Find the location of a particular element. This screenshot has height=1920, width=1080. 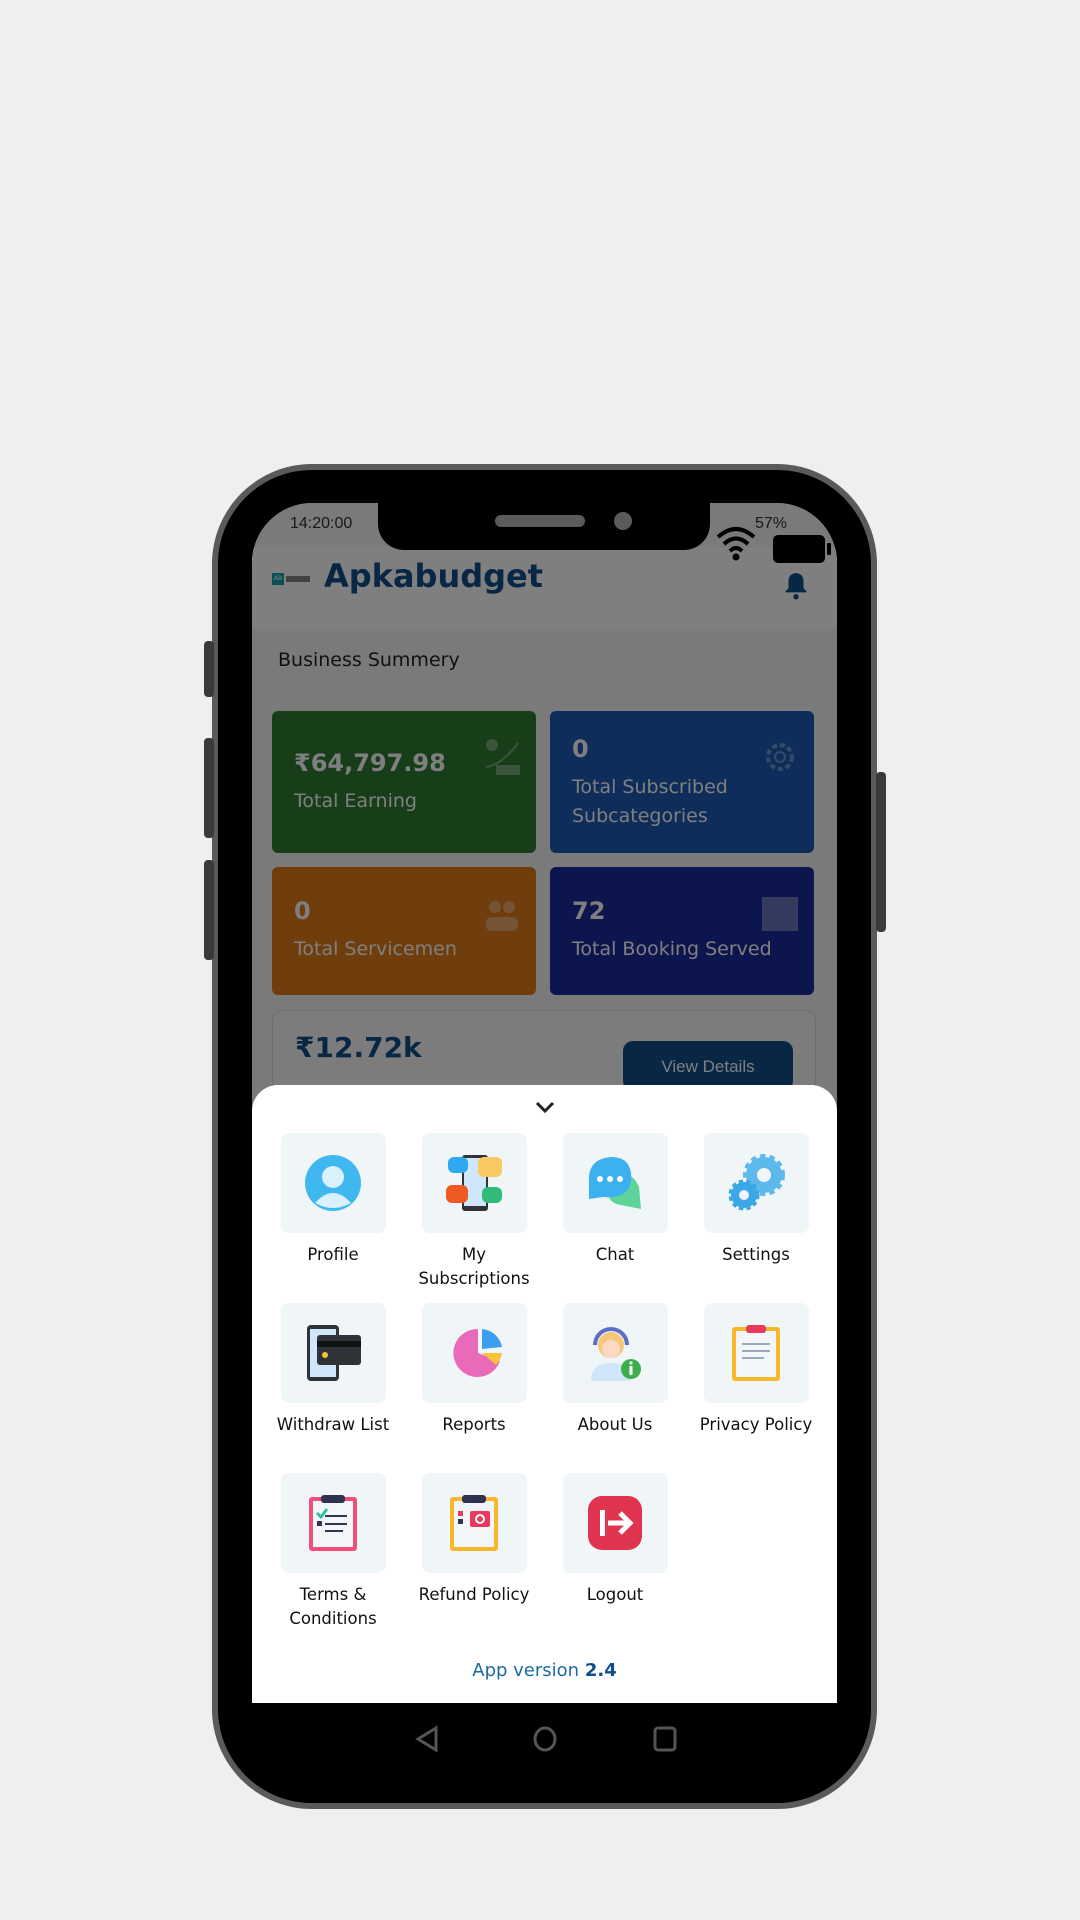

battery-icon is located at coordinates (802, 549).